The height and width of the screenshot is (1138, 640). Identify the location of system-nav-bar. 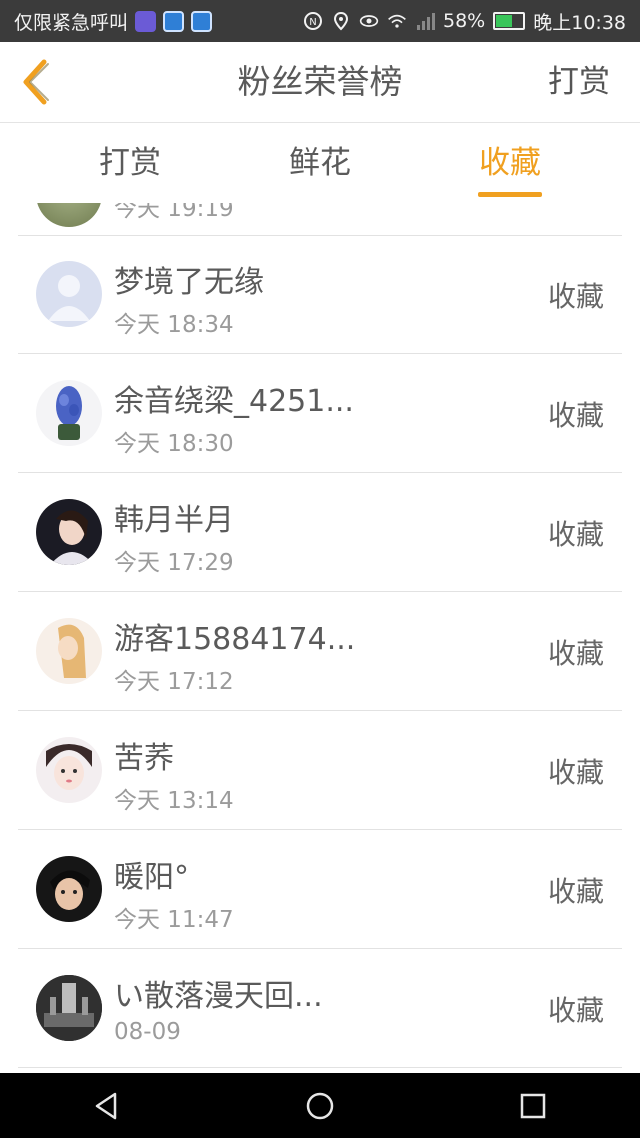
(320, 1105).